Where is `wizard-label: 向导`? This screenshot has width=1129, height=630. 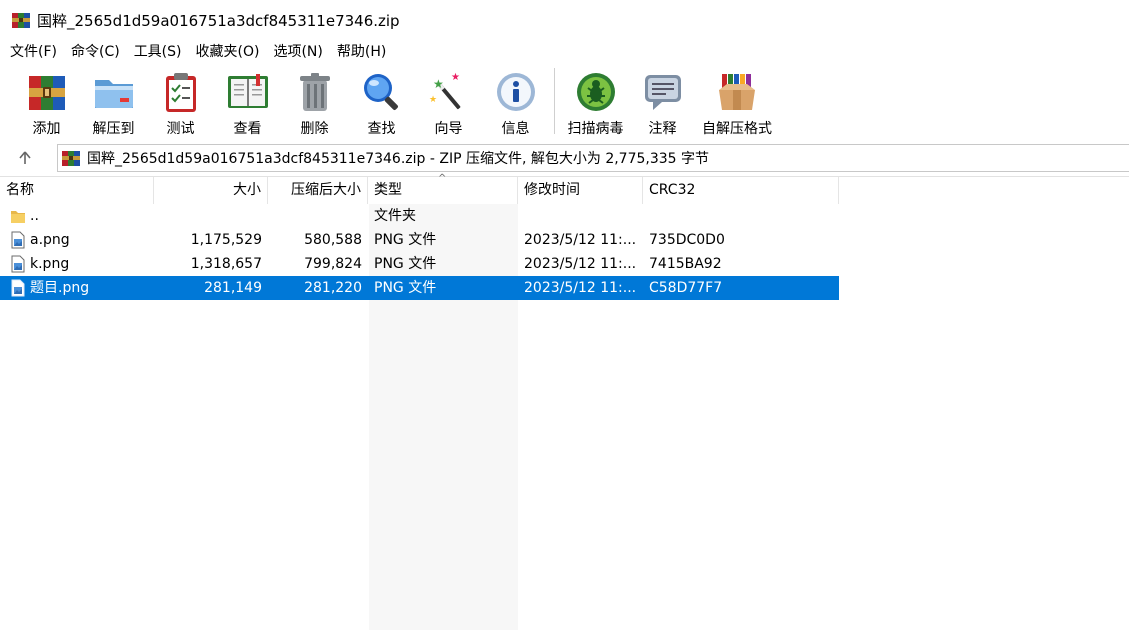
wizard-label: 向导 is located at coordinates (448, 129).